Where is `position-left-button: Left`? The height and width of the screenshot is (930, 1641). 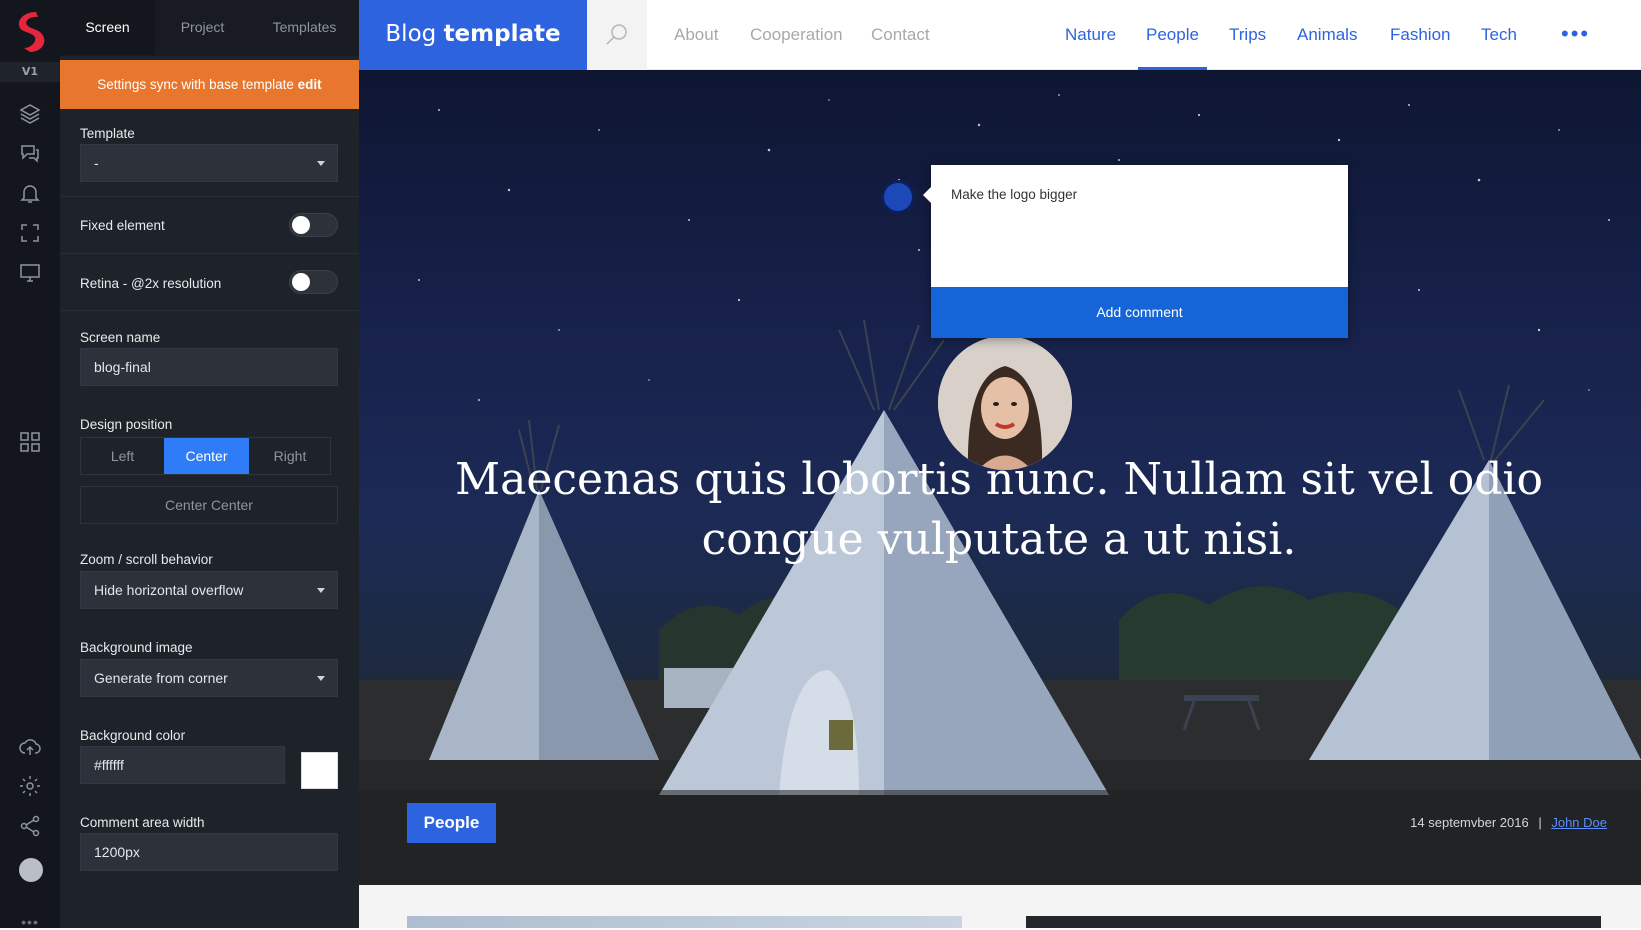 position-left-button: Left is located at coordinates (122, 456).